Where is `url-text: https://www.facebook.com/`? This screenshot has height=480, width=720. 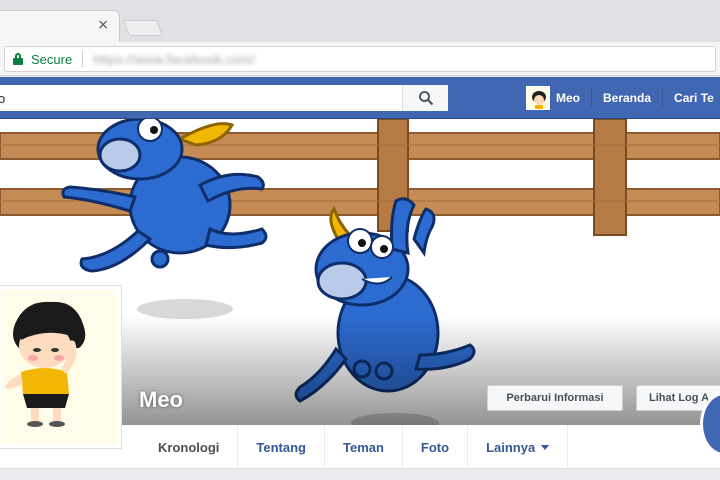
url-text: https://www.facebook.com/ is located at coordinates (174, 59).